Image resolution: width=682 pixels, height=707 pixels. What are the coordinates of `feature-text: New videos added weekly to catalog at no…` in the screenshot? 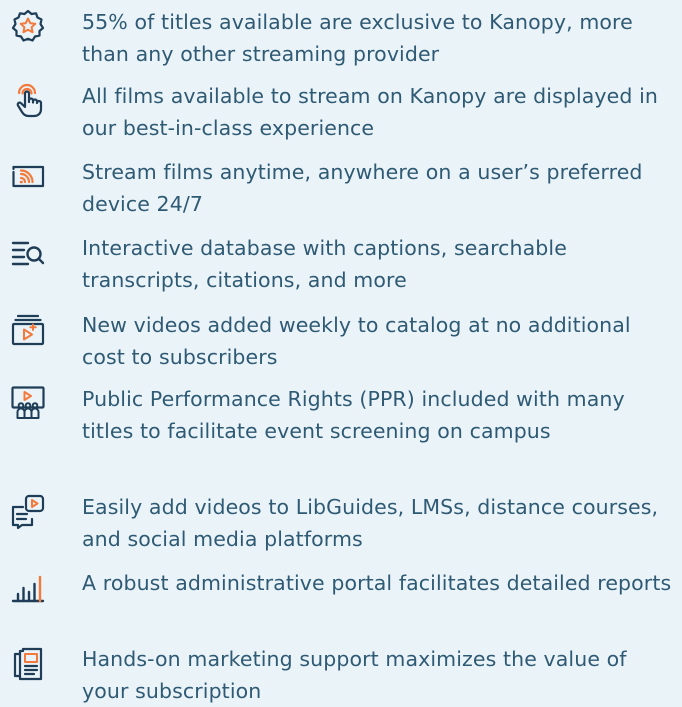 It's located at (356, 341).